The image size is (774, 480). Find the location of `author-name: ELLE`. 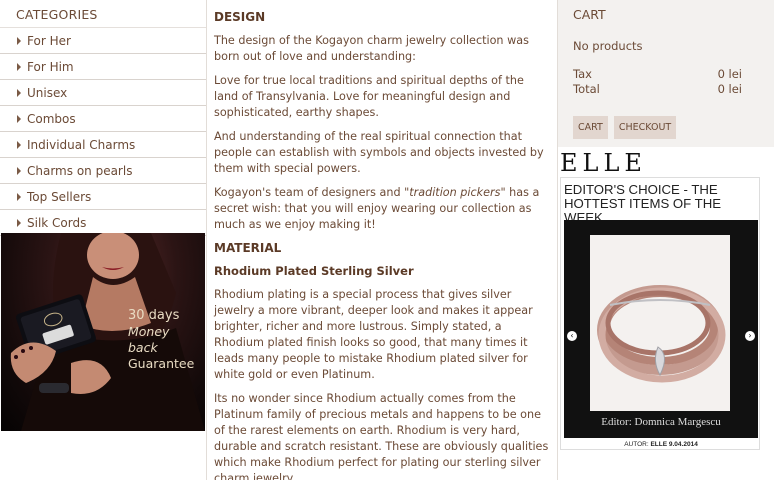

author-name: ELLE is located at coordinates (659, 444).